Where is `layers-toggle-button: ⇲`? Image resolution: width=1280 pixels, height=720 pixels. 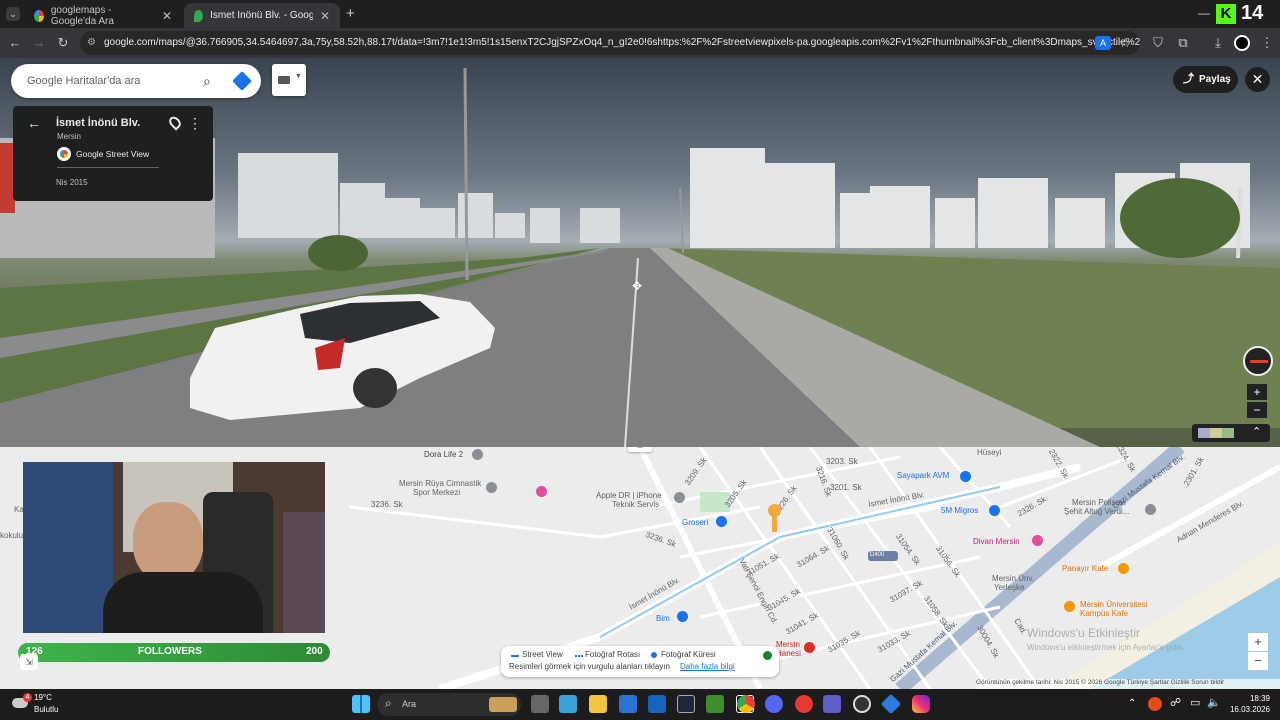 layers-toggle-button: ⇲ is located at coordinates (29, 662).